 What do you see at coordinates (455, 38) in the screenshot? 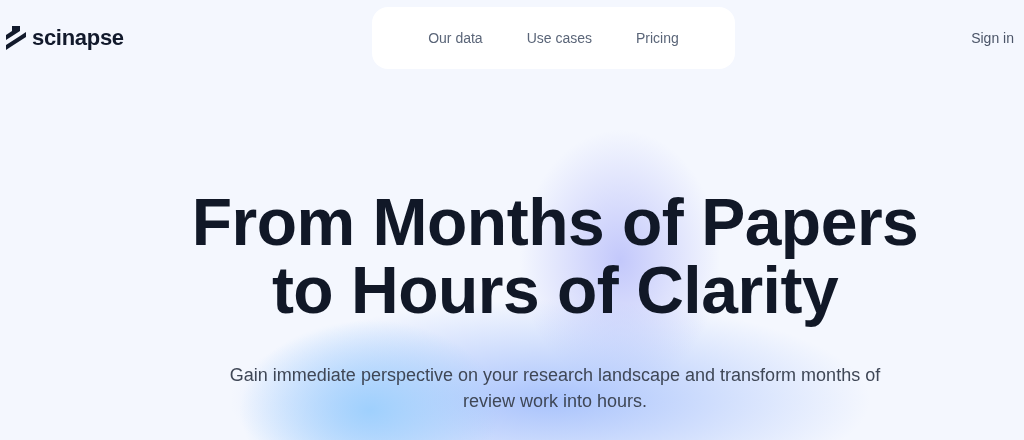
I see `nav-link: Our data` at bounding box center [455, 38].